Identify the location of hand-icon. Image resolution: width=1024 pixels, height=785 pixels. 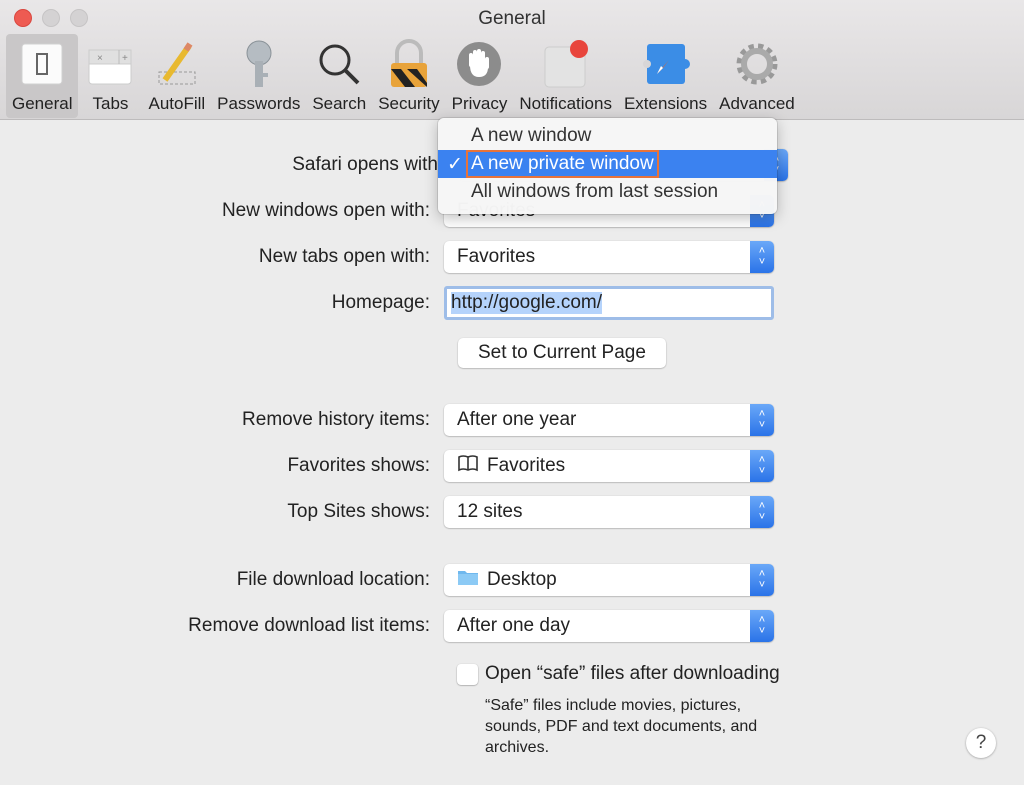
(479, 64).